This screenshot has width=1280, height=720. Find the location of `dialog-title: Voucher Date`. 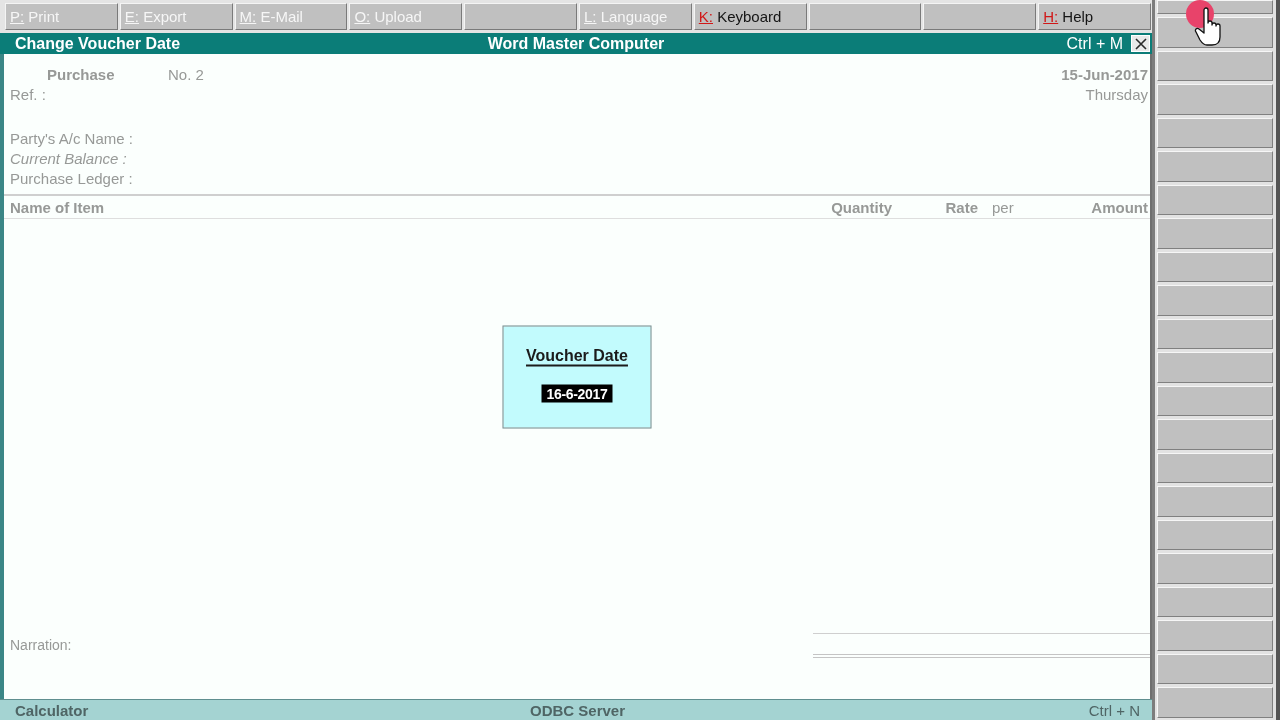

dialog-title: Voucher Date is located at coordinates (577, 355).